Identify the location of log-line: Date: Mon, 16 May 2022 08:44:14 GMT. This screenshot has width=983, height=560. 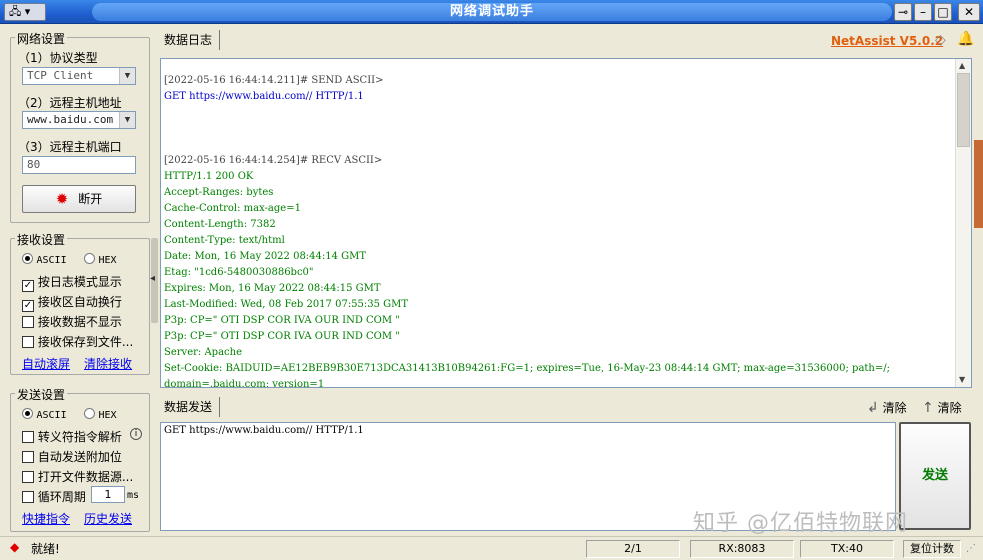
(265, 256).